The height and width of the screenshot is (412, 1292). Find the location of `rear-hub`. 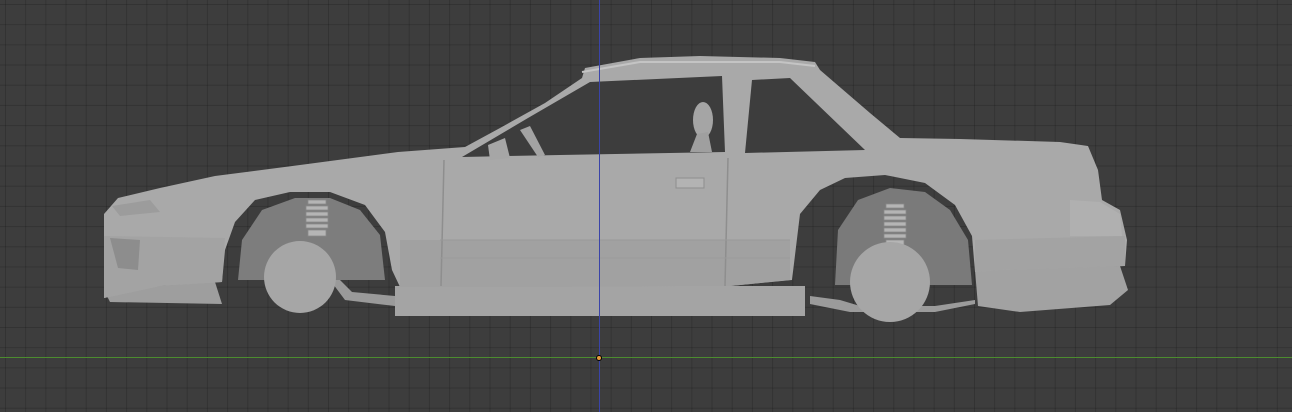

rear-hub is located at coordinates (890, 282).